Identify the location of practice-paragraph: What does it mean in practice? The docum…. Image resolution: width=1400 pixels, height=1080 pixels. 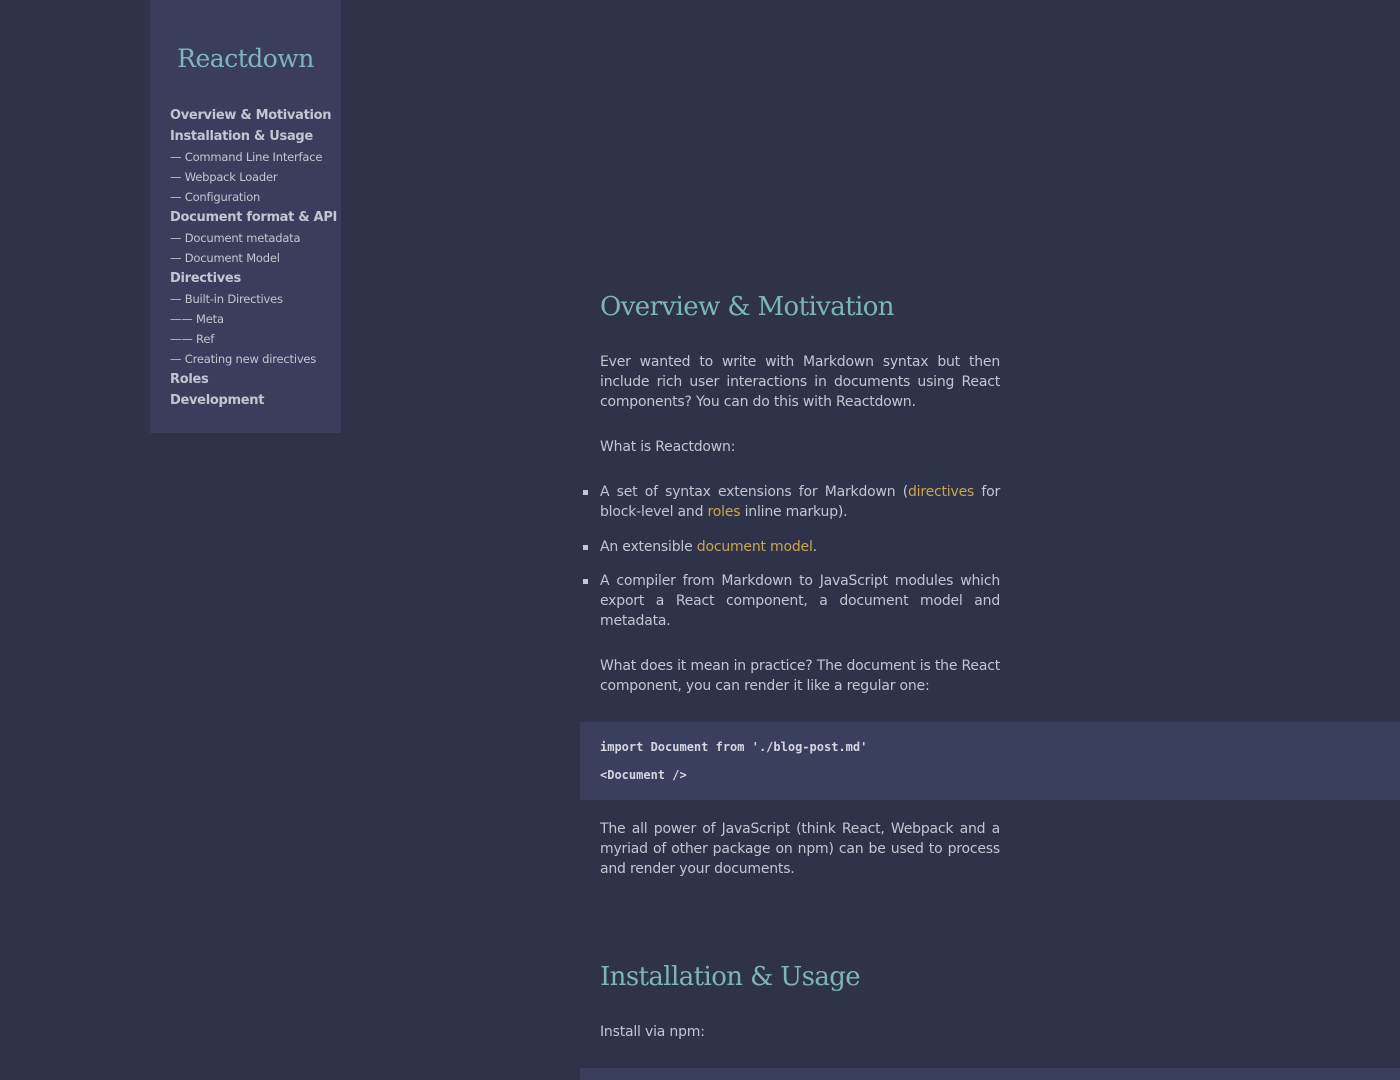
(800, 676).